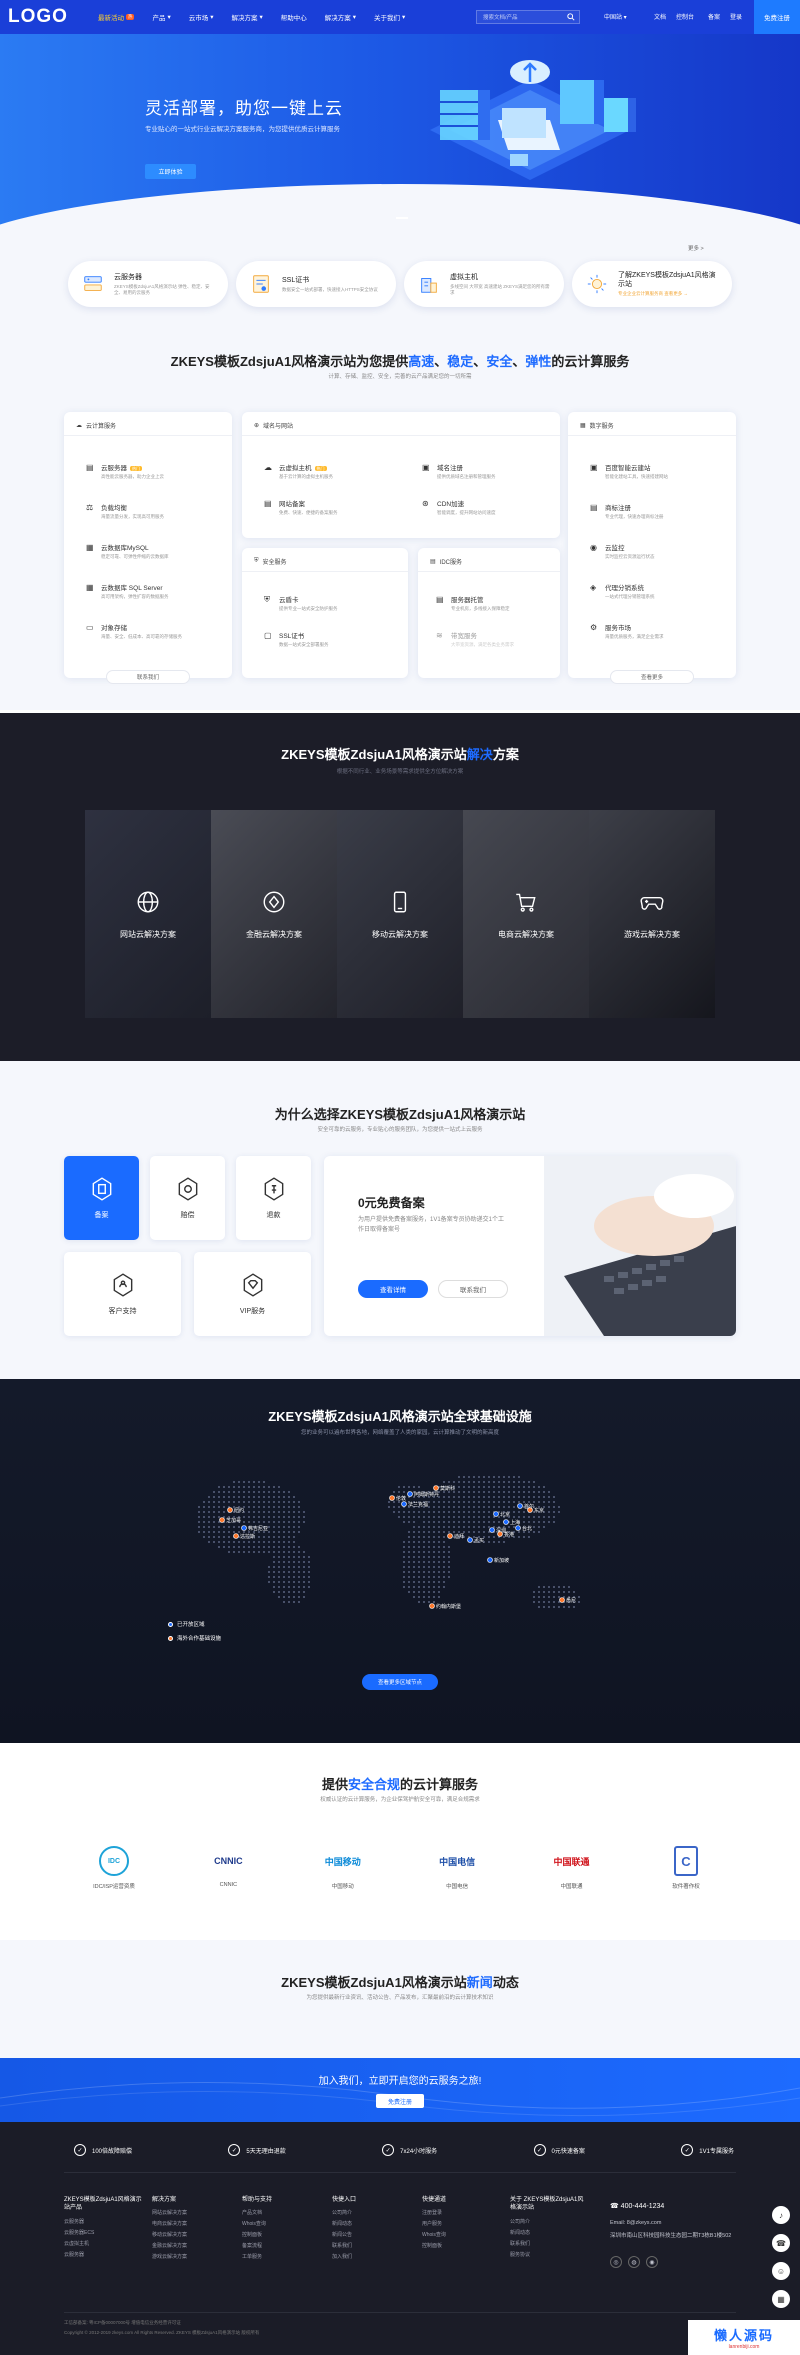 The width and height of the screenshot is (800, 2355). What do you see at coordinates (615, 16) in the screenshot?
I see `language-select: 中国站 ▾` at bounding box center [615, 16].